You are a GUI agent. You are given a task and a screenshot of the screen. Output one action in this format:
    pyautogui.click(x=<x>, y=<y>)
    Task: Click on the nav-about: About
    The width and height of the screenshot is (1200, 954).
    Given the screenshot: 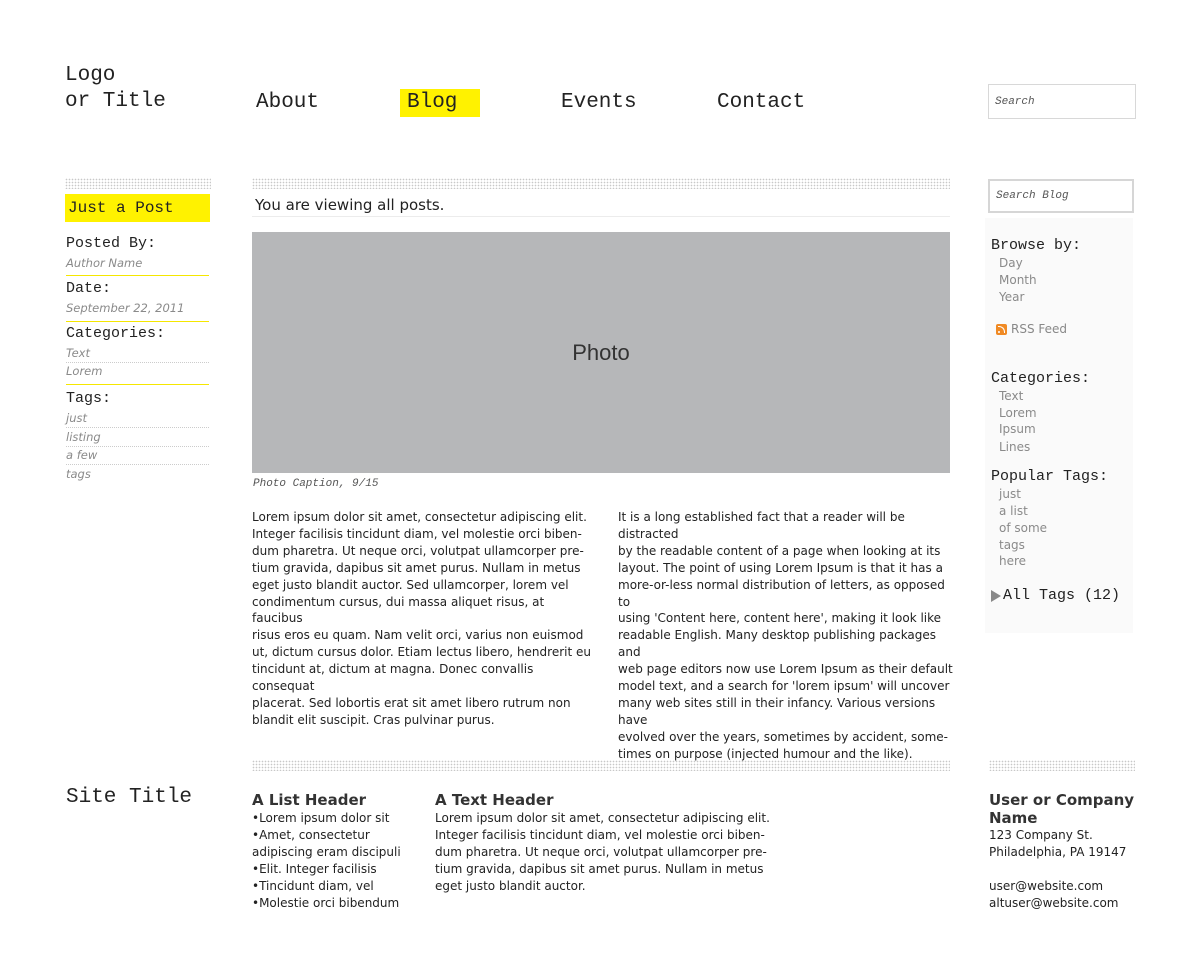 What is the action you would take?
    pyautogui.click(x=287, y=103)
    